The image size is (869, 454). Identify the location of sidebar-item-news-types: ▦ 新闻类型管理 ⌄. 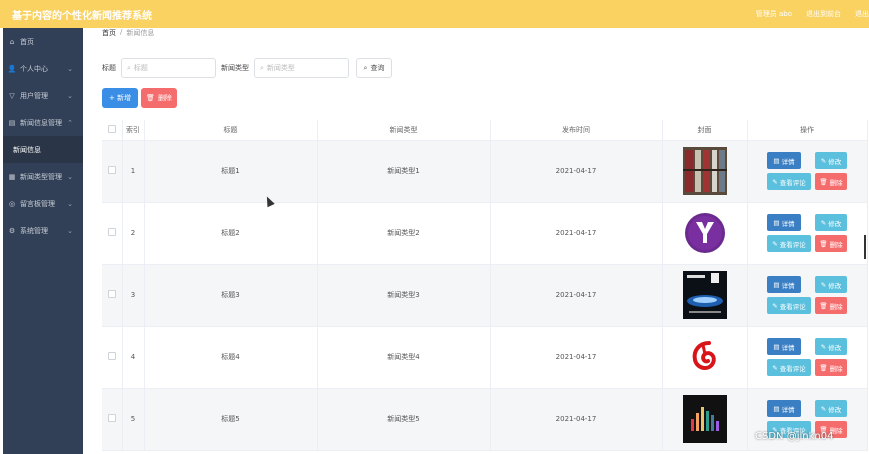
(43, 176).